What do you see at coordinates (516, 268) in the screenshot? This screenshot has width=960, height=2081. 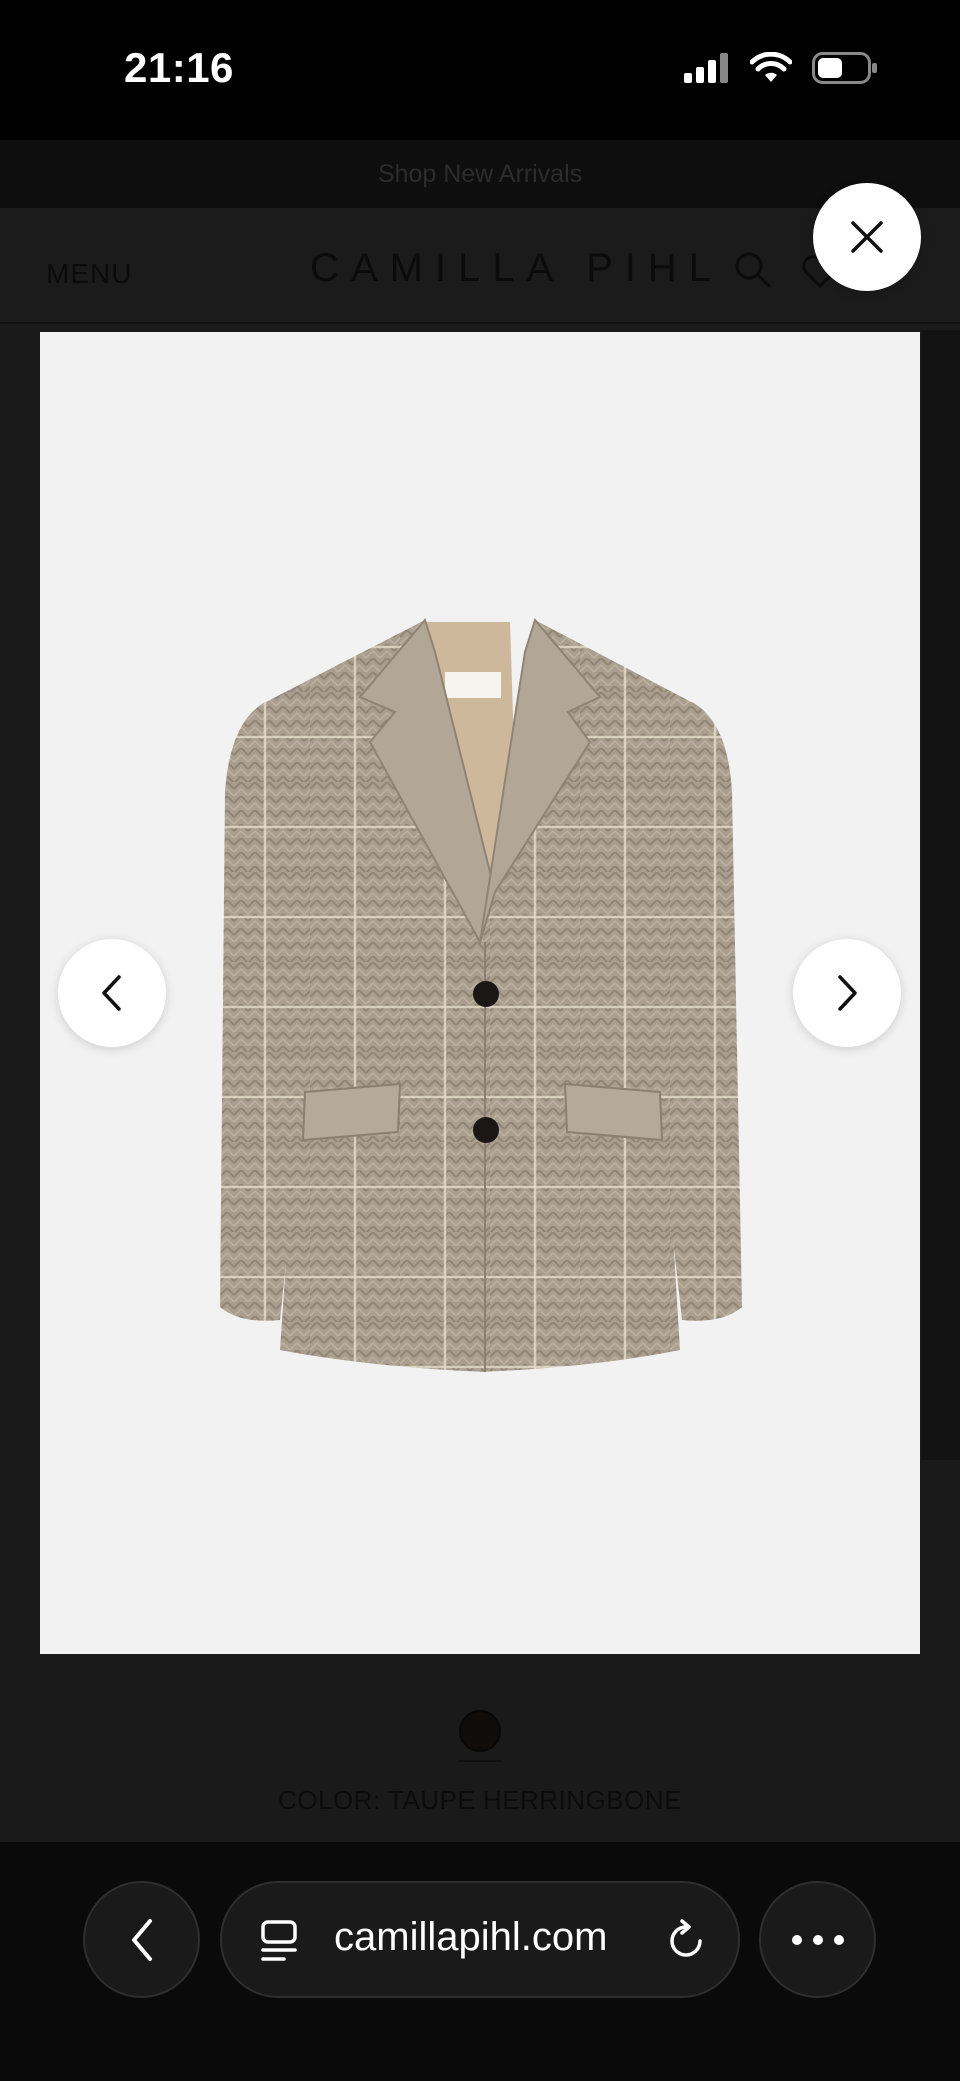 I see `brand-logo: CAMILLA PIHL` at bounding box center [516, 268].